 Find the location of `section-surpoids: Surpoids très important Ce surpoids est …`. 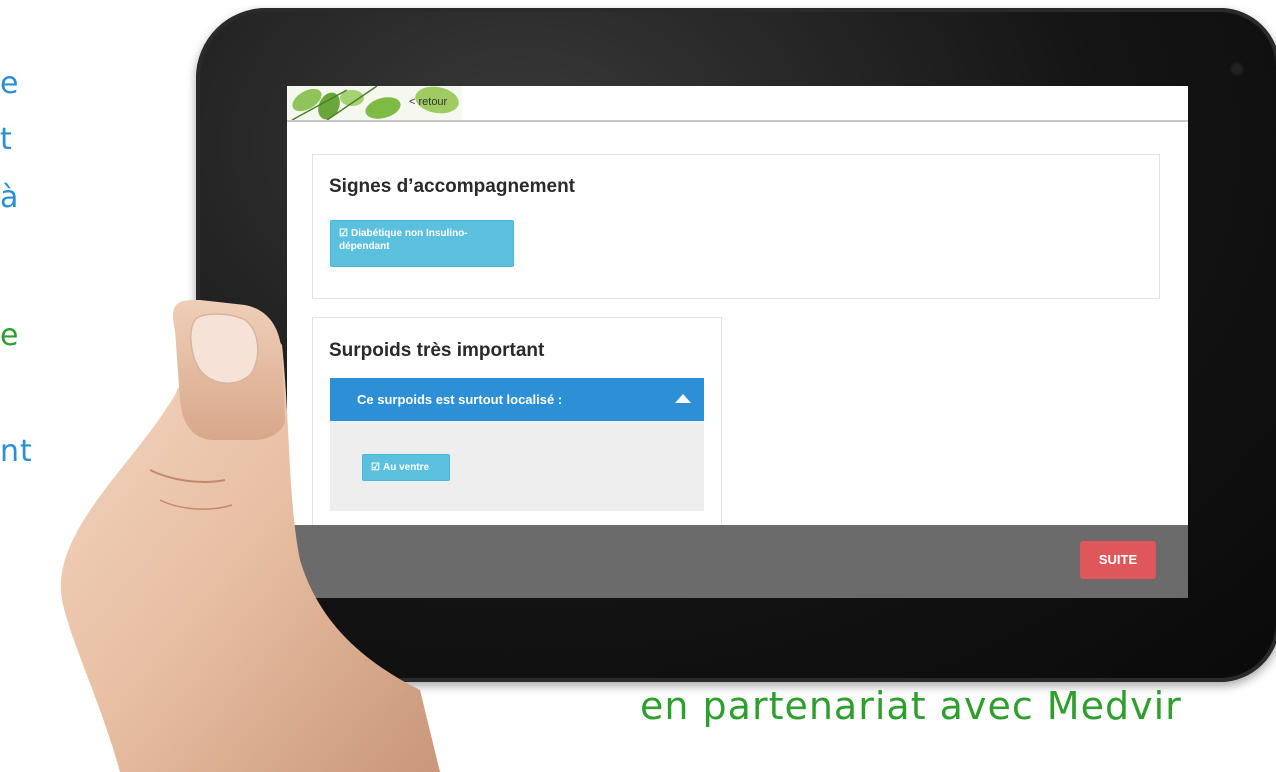

section-surpoids: Surpoids très important Ce surpoids est … is located at coordinates (517, 422).